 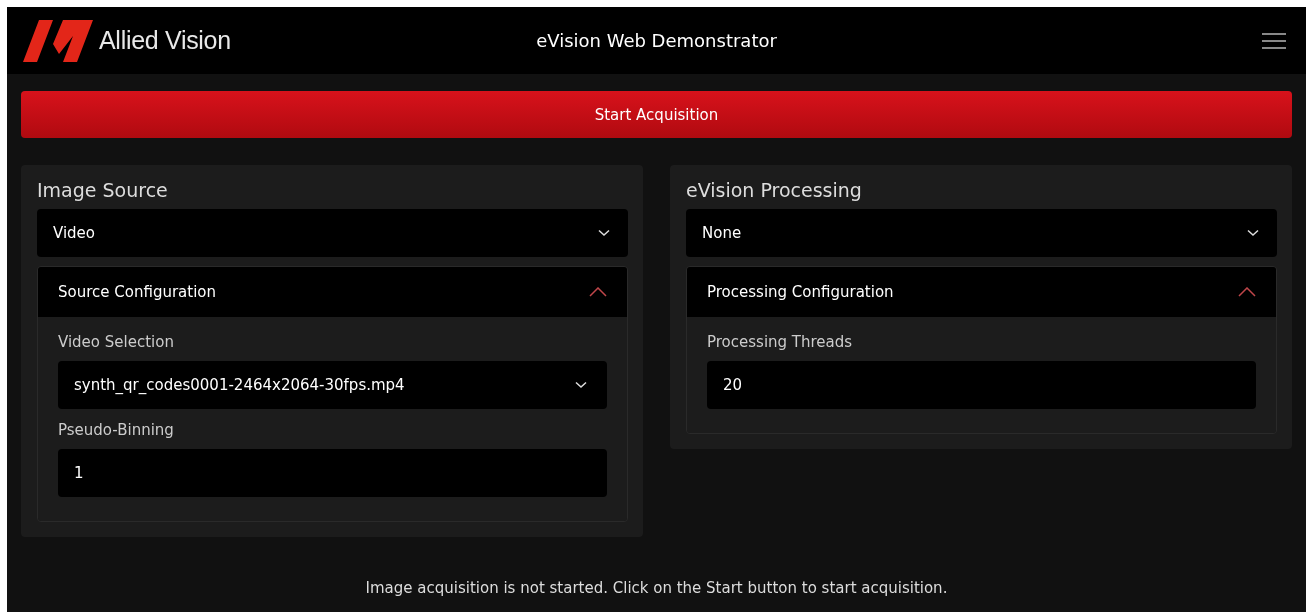 What do you see at coordinates (656, 114) in the screenshot?
I see `start-acquisition-button: Start Acquisition` at bounding box center [656, 114].